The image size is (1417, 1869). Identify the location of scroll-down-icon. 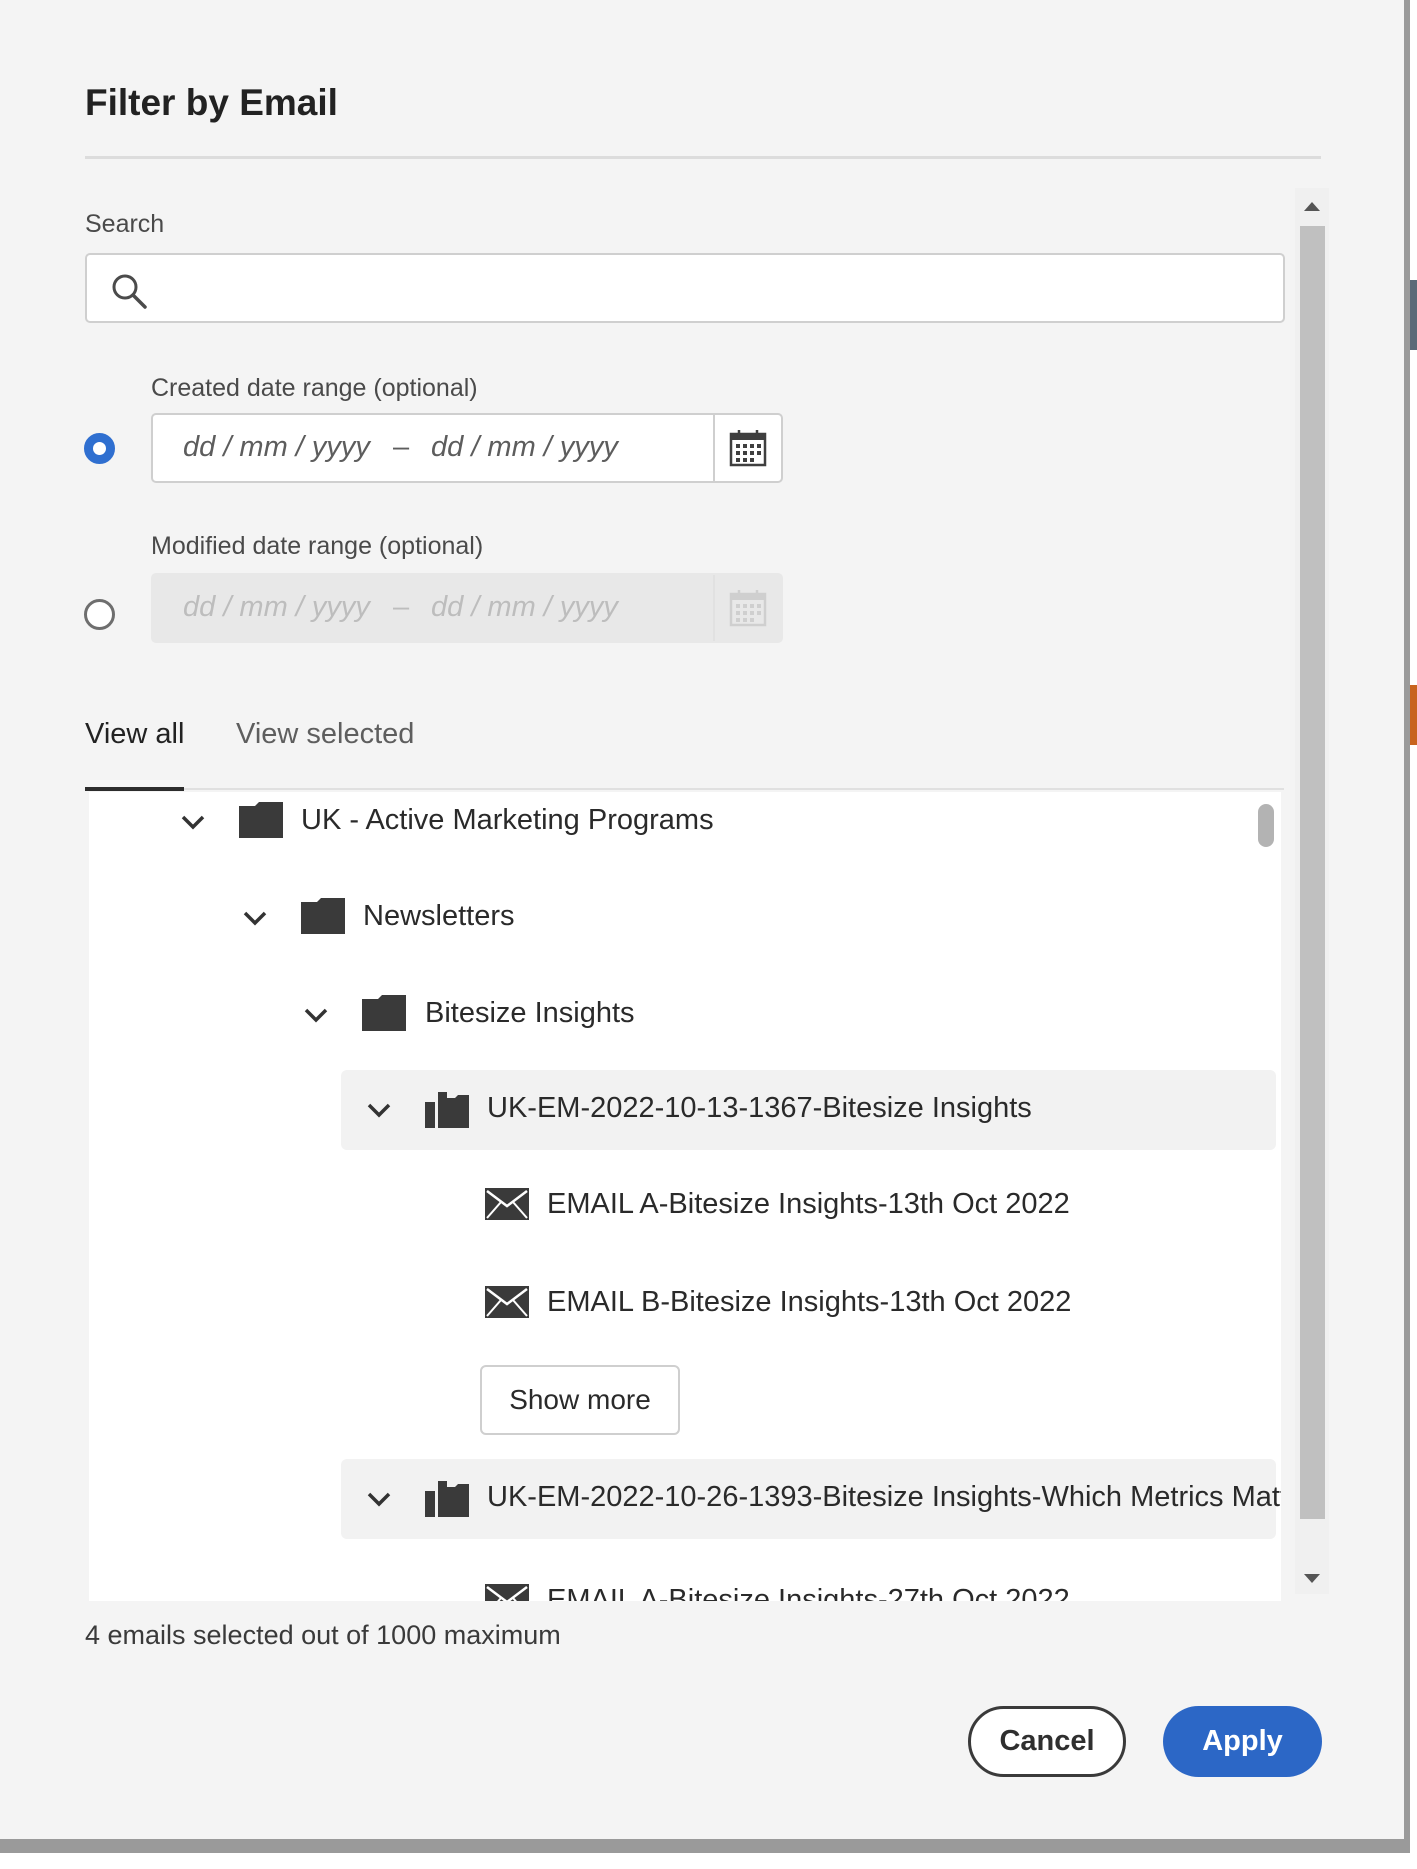
(1312, 1578).